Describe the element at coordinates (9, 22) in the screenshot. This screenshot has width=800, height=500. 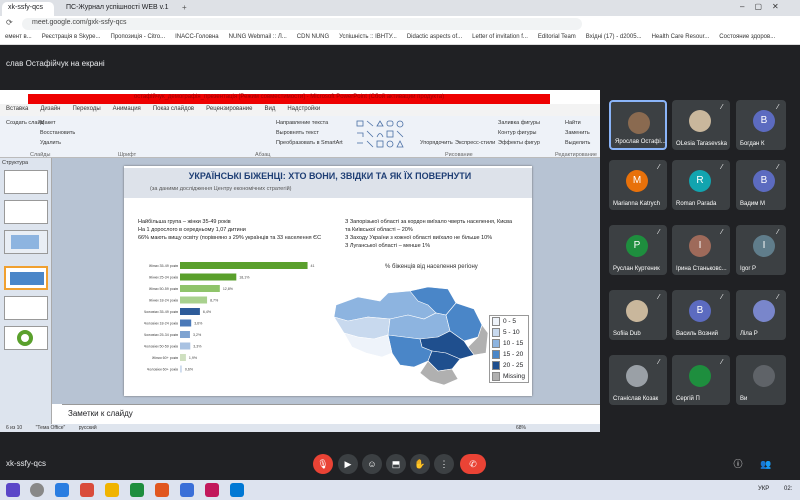
I see `reload-icon: ⟳` at that location.